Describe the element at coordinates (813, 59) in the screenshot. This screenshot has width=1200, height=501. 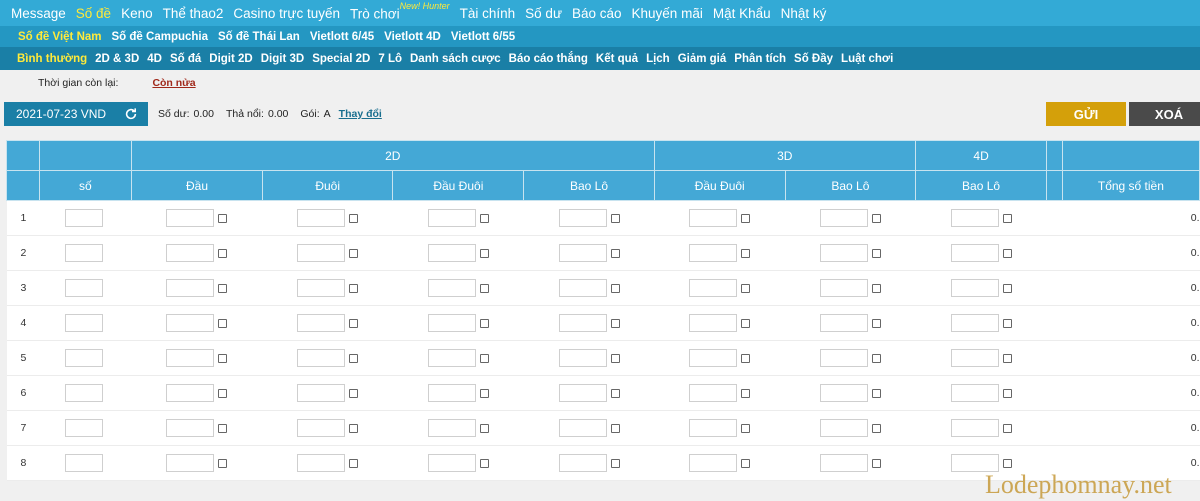
I see `subnav2-item: Số Đầy` at that location.